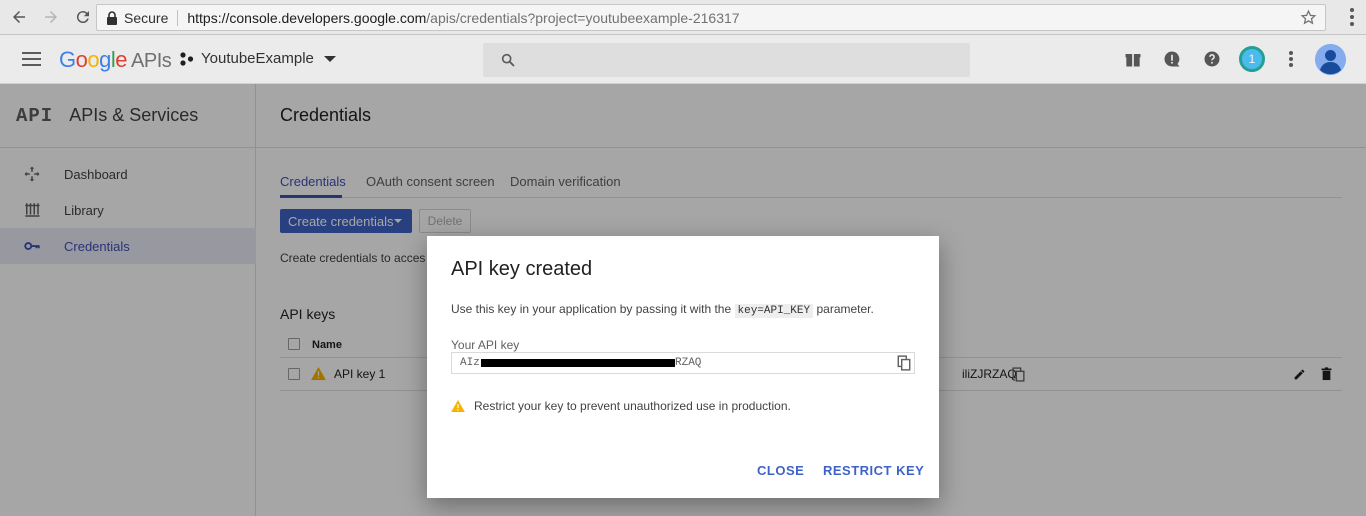  What do you see at coordinates (485, 345) in the screenshot?
I see `api-key-field-label: Your API key` at bounding box center [485, 345].